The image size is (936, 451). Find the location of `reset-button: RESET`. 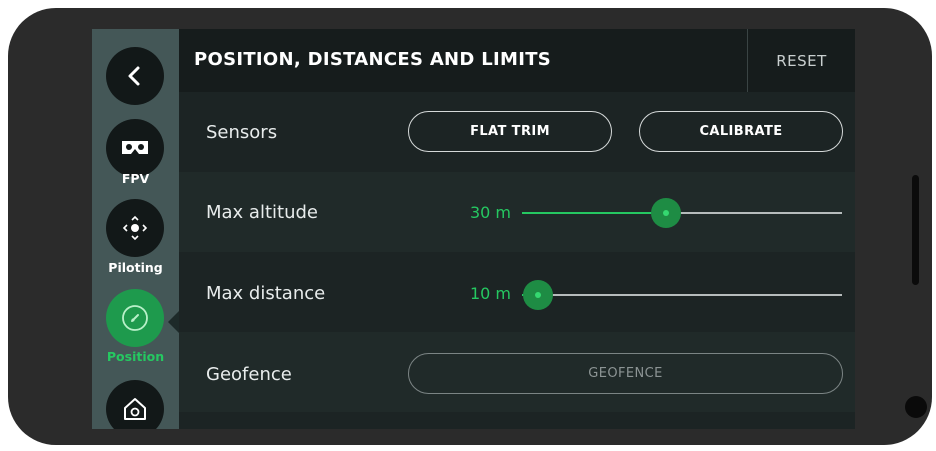

reset-button: RESET is located at coordinates (801, 60).